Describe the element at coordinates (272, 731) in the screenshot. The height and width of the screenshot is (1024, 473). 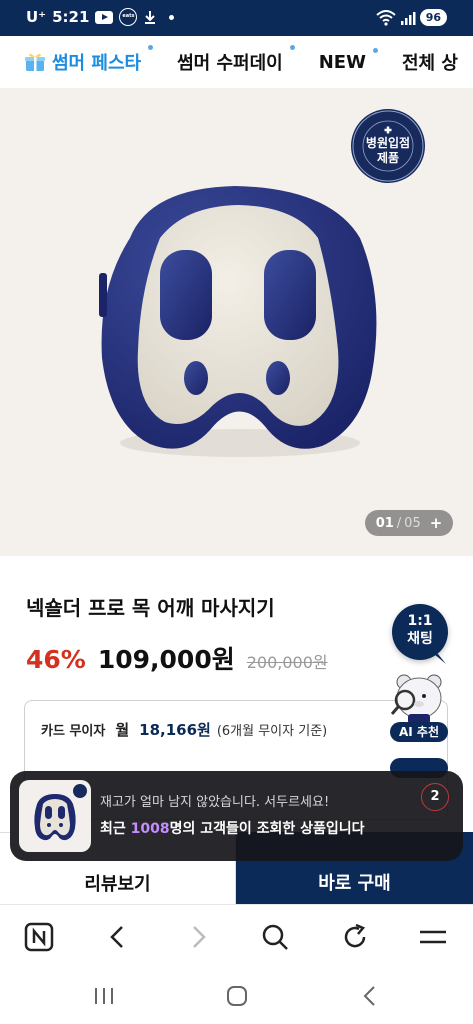
I see `installment-note: (6개월 무이자 기준)` at that location.